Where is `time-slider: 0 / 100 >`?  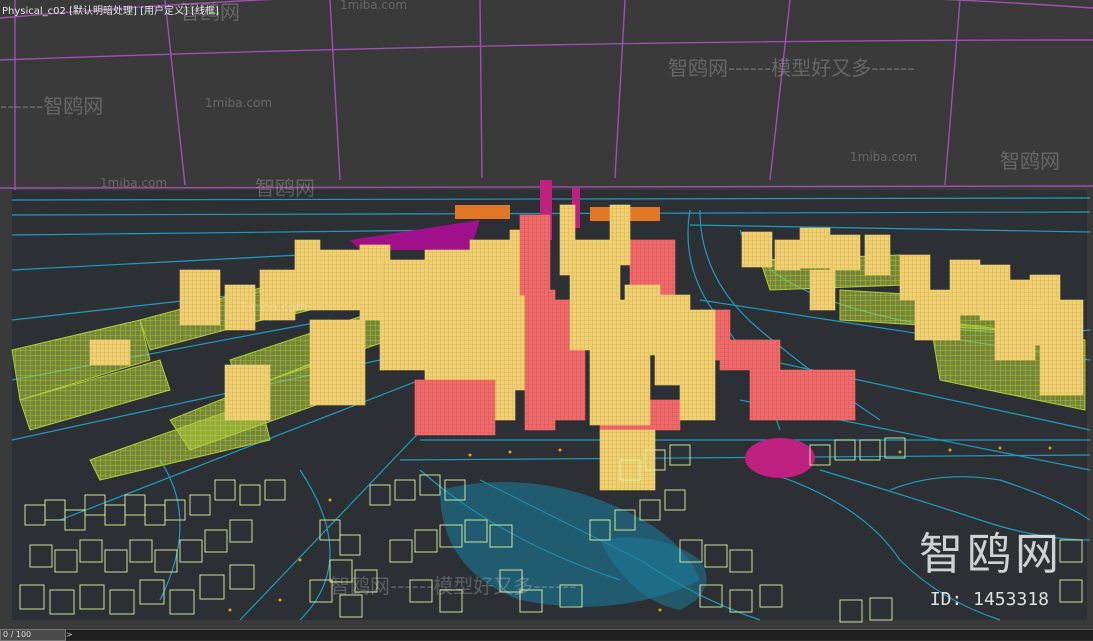
time-slider: 0 / 100 > is located at coordinates (546, 635).